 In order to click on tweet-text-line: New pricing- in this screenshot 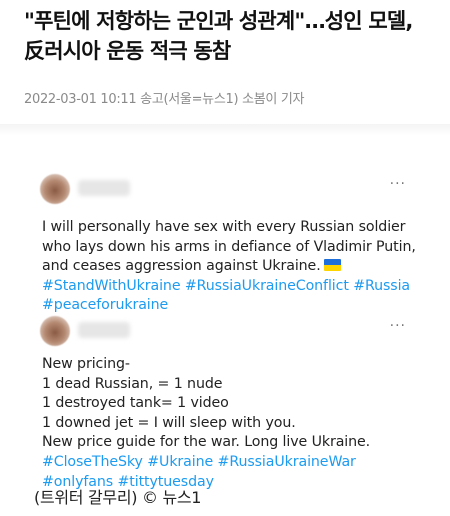, I will do `click(86, 364)`.